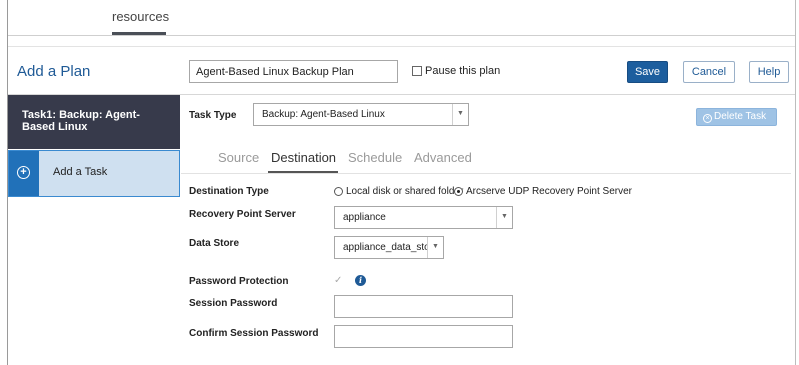 This screenshot has width=799, height=365. What do you see at coordinates (214, 243) in the screenshot?
I see `data-store-label: Data Store` at bounding box center [214, 243].